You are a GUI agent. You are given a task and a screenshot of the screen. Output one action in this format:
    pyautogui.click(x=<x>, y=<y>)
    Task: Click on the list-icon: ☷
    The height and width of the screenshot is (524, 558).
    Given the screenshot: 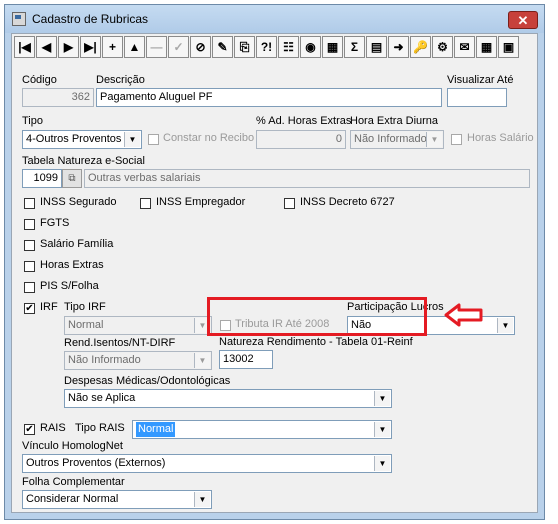 What is the action you would take?
    pyautogui.click(x=288, y=47)
    